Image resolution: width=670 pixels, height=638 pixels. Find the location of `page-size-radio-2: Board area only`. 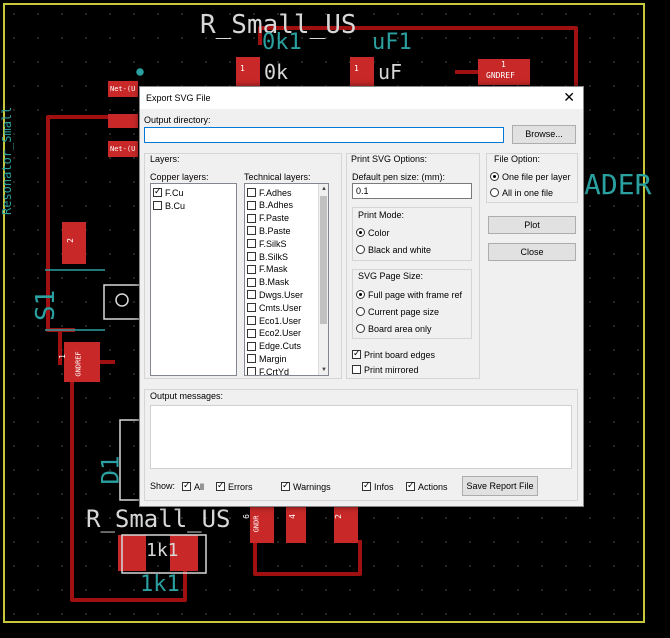

page-size-radio-2: Board area only is located at coordinates (394, 328).